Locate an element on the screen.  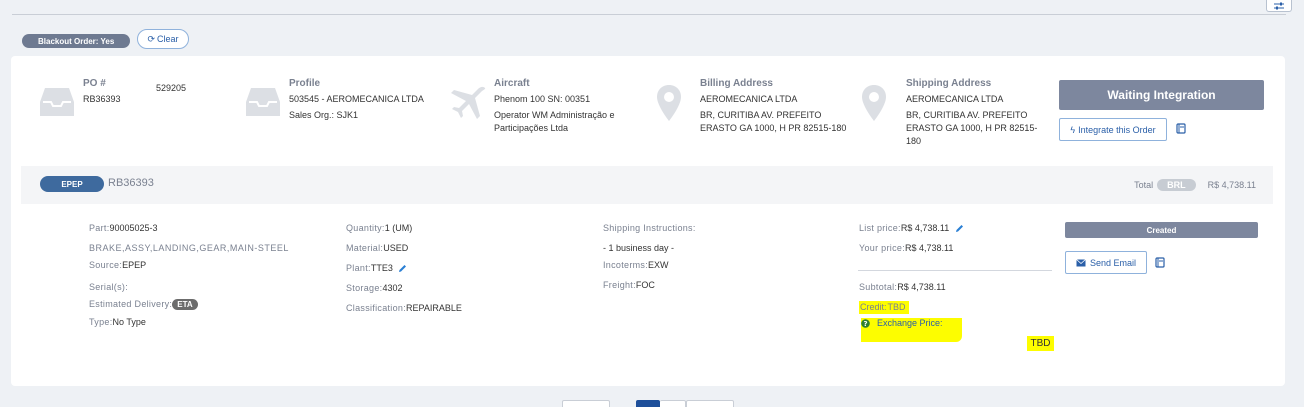
edit-plant-icon is located at coordinates (402, 268).